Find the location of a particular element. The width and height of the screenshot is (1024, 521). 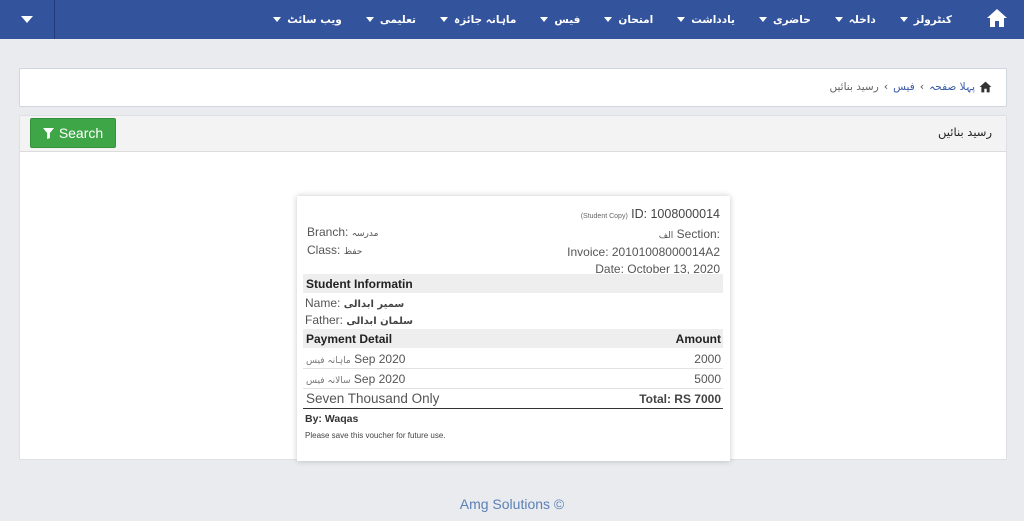

home-button is located at coordinates (999, 19).